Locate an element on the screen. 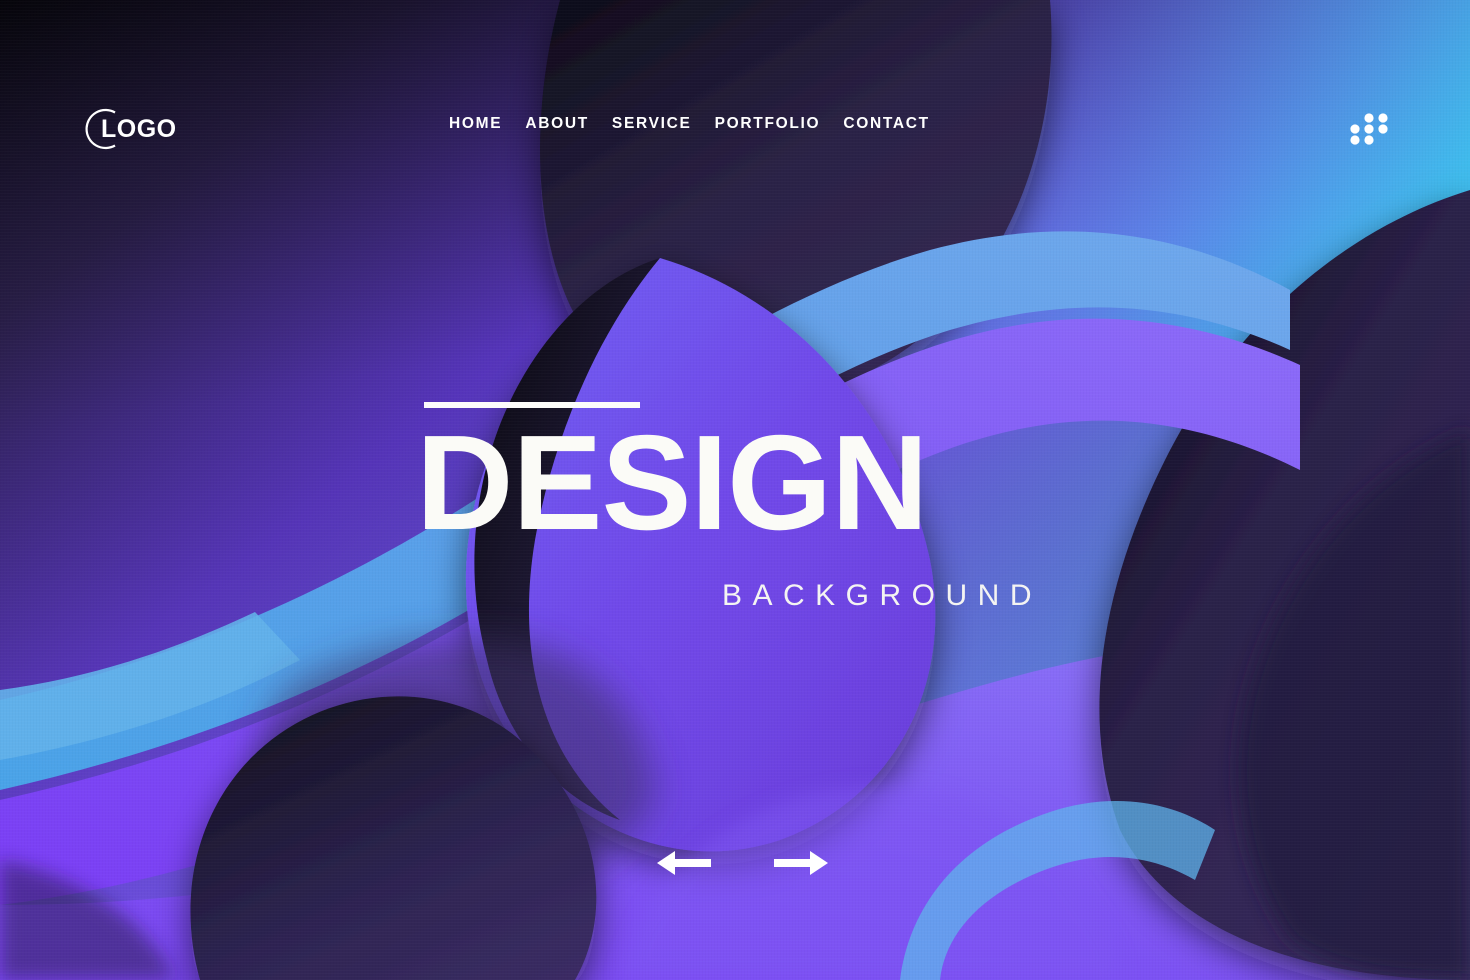  logo: LOGO is located at coordinates (135, 129).